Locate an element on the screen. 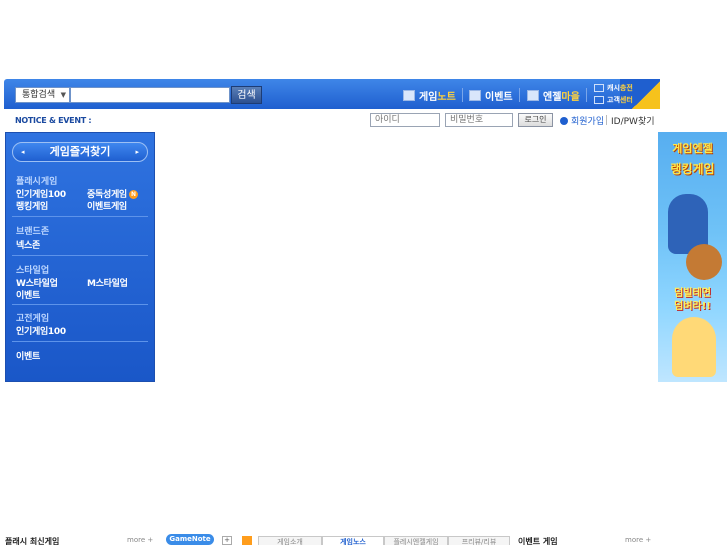 Image resolution: width=727 pixels, height=545 pixels. banner-line4: 덤벼라!! is located at coordinates (692, 306).